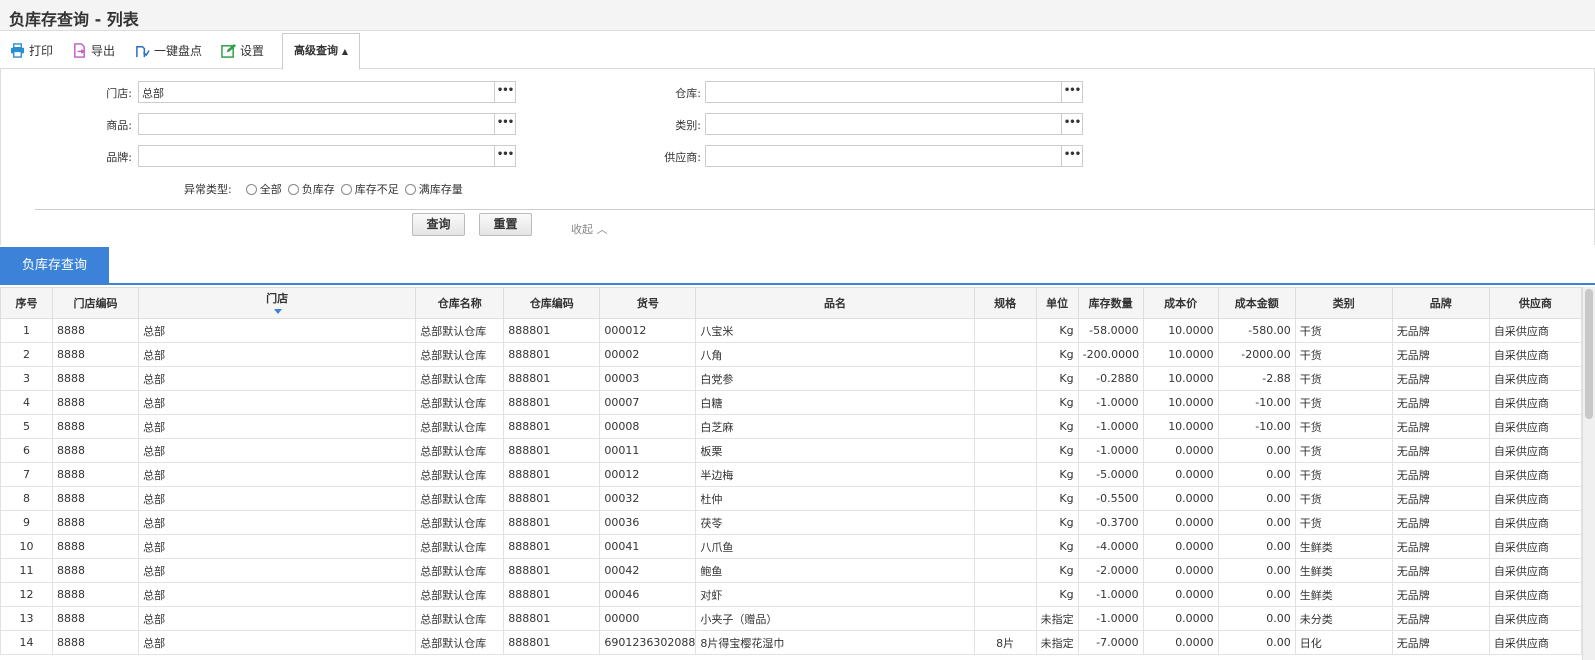 The height and width of the screenshot is (660, 1595). What do you see at coordinates (27, 522) in the screenshot?
I see `cell-index: 9` at bounding box center [27, 522].